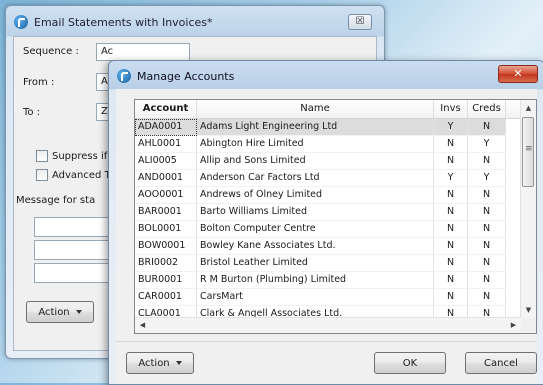  What do you see at coordinates (315, 280) in the screenshot?
I see `cell-name: R M Burton (Plumbing) Limited` at bounding box center [315, 280].